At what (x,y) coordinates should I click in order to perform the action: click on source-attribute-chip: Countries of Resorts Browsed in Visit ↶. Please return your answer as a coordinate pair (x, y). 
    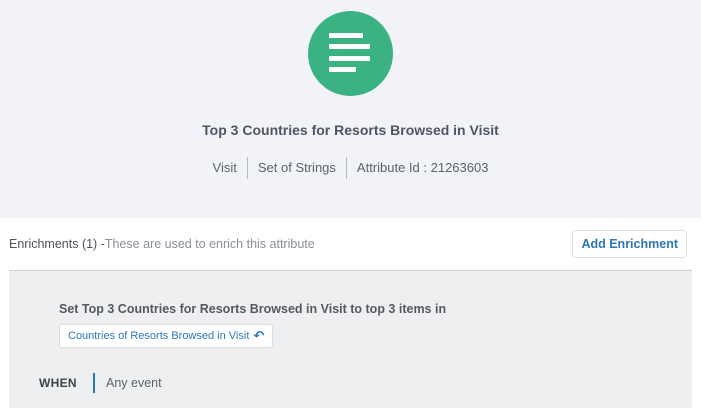
    Looking at the image, I should click on (166, 336).